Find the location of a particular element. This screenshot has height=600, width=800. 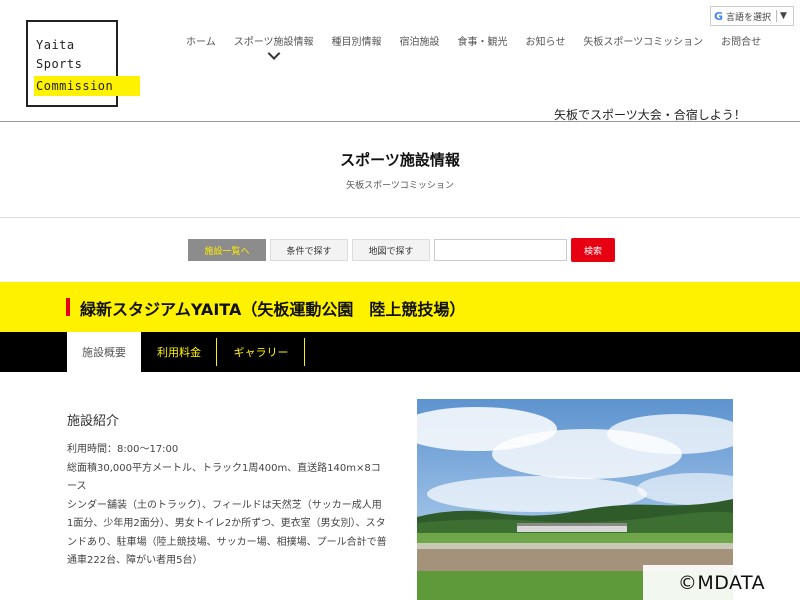

logo-line-2: Sports is located at coordinates (59, 64).